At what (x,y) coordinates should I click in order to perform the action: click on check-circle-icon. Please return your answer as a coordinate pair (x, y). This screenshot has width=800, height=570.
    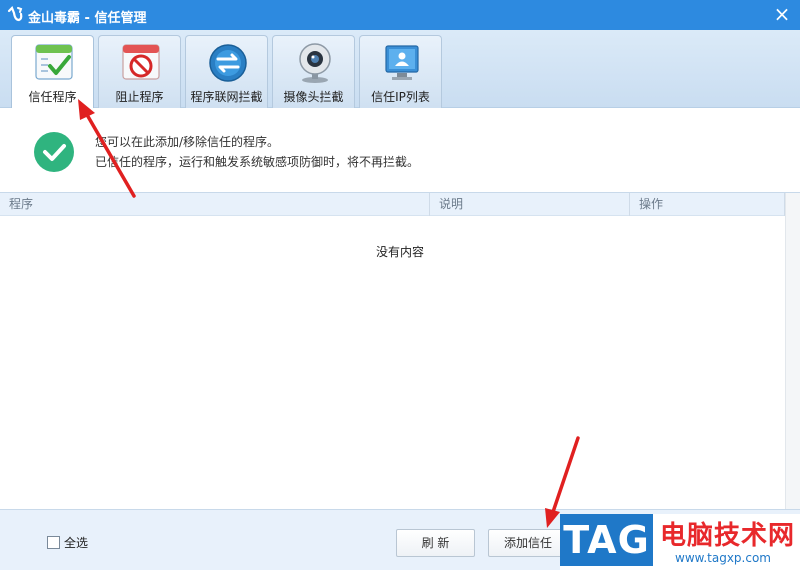
    Looking at the image, I should click on (54, 152).